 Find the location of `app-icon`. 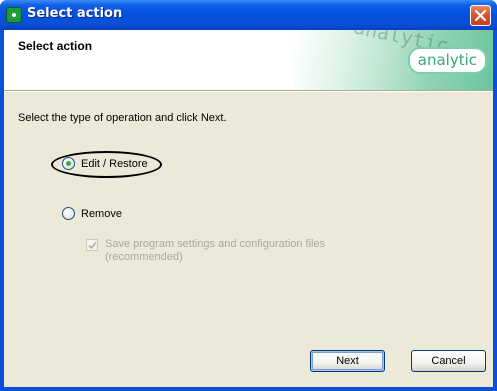

app-icon is located at coordinates (14, 15).